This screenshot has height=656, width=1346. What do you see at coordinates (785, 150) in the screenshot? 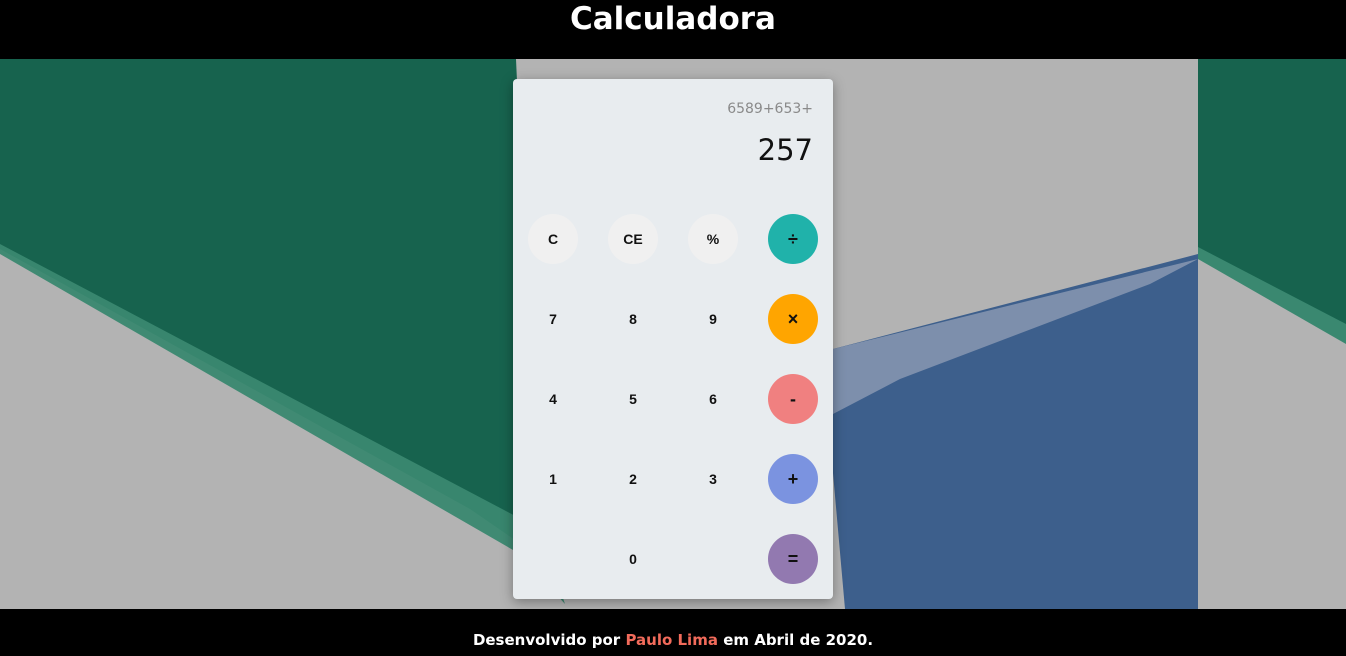
I see `result-display: 257` at bounding box center [785, 150].